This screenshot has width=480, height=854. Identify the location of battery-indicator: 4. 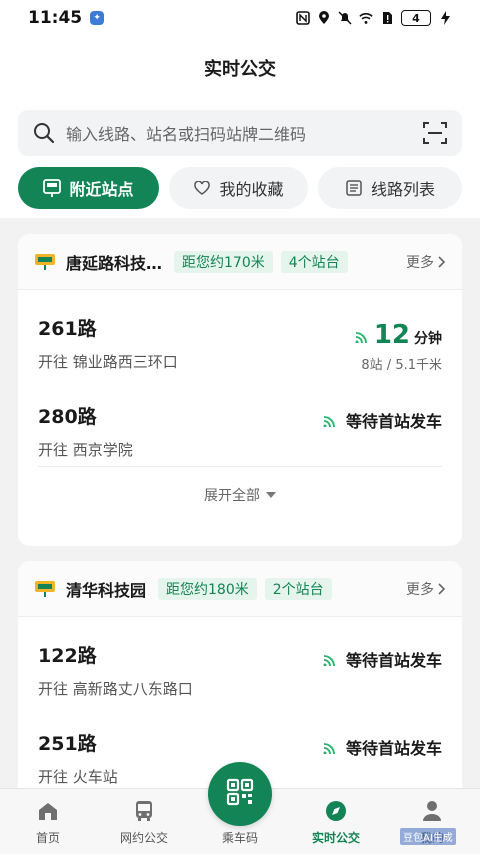
(416, 18).